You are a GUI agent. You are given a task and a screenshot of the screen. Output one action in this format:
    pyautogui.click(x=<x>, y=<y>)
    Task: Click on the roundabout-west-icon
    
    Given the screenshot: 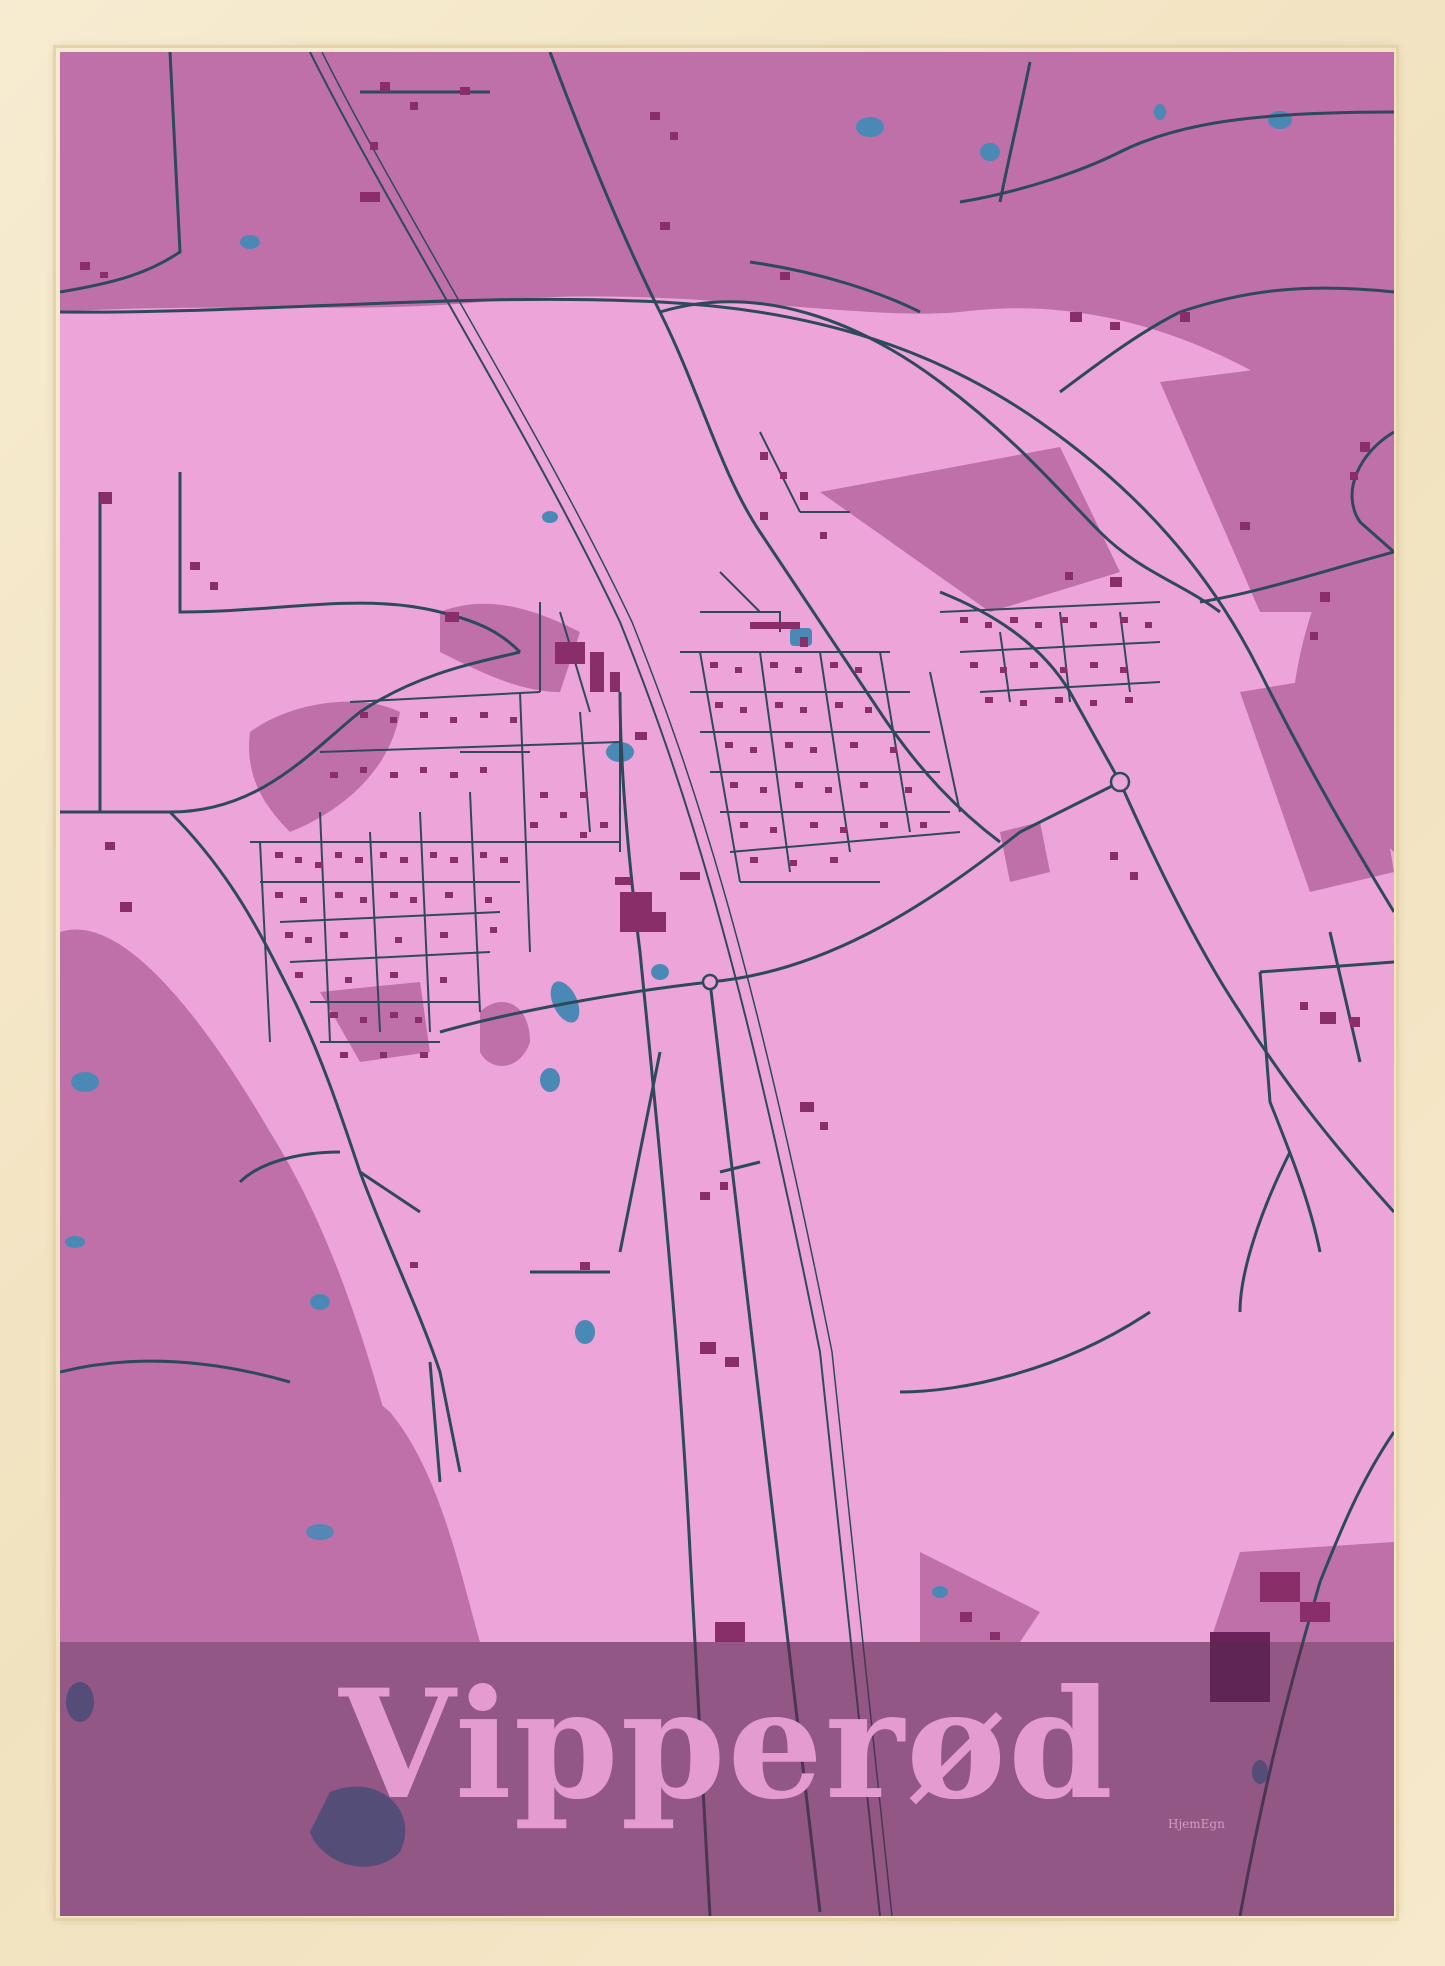 What is the action you would take?
    pyautogui.click(x=710, y=982)
    